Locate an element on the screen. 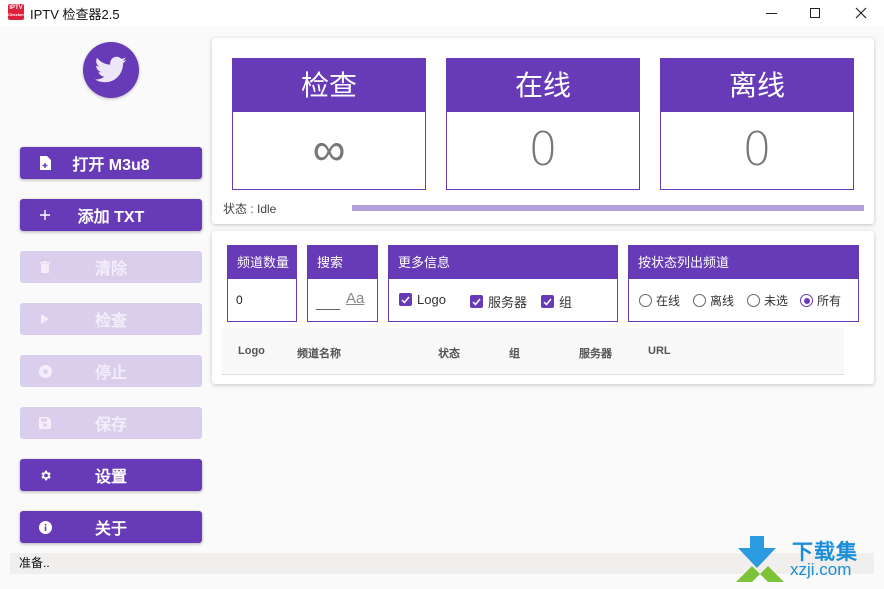 The width and height of the screenshot is (884, 589). column-status: 状态 is located at coordinates (449, 353).